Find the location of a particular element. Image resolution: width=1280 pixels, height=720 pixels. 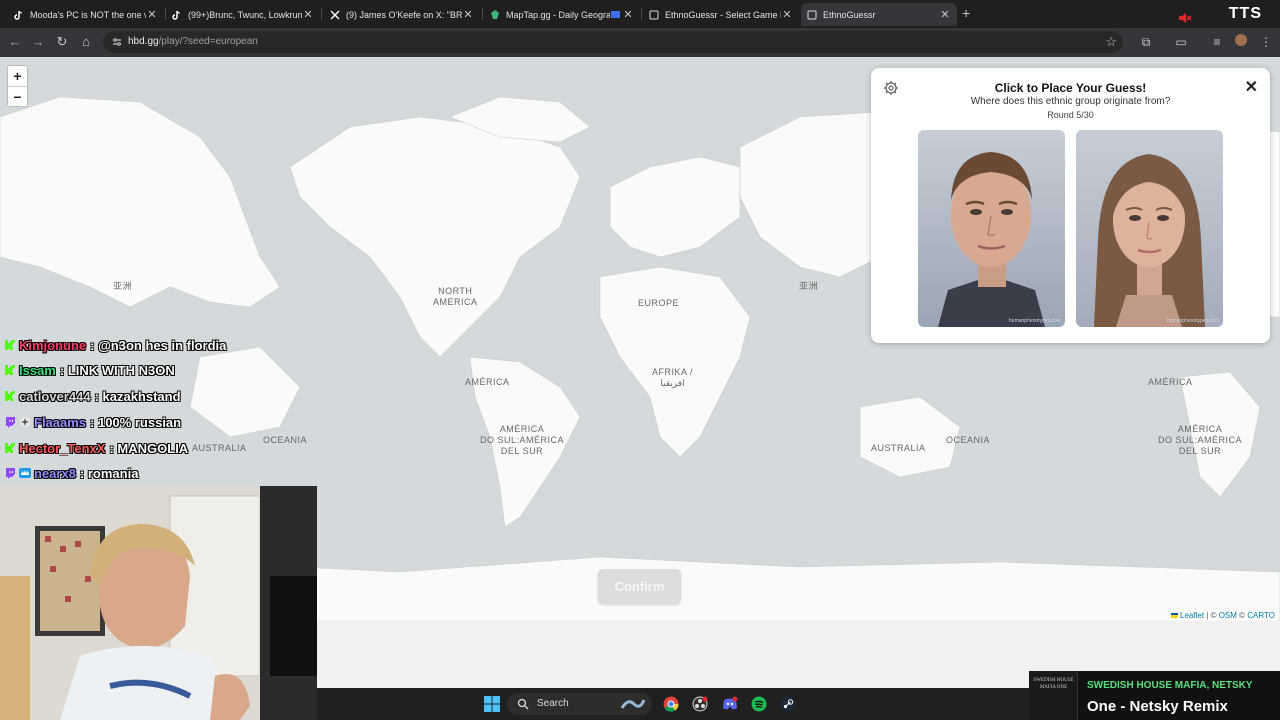

url-host: hbd.gg is located at coordinates (143, 41).